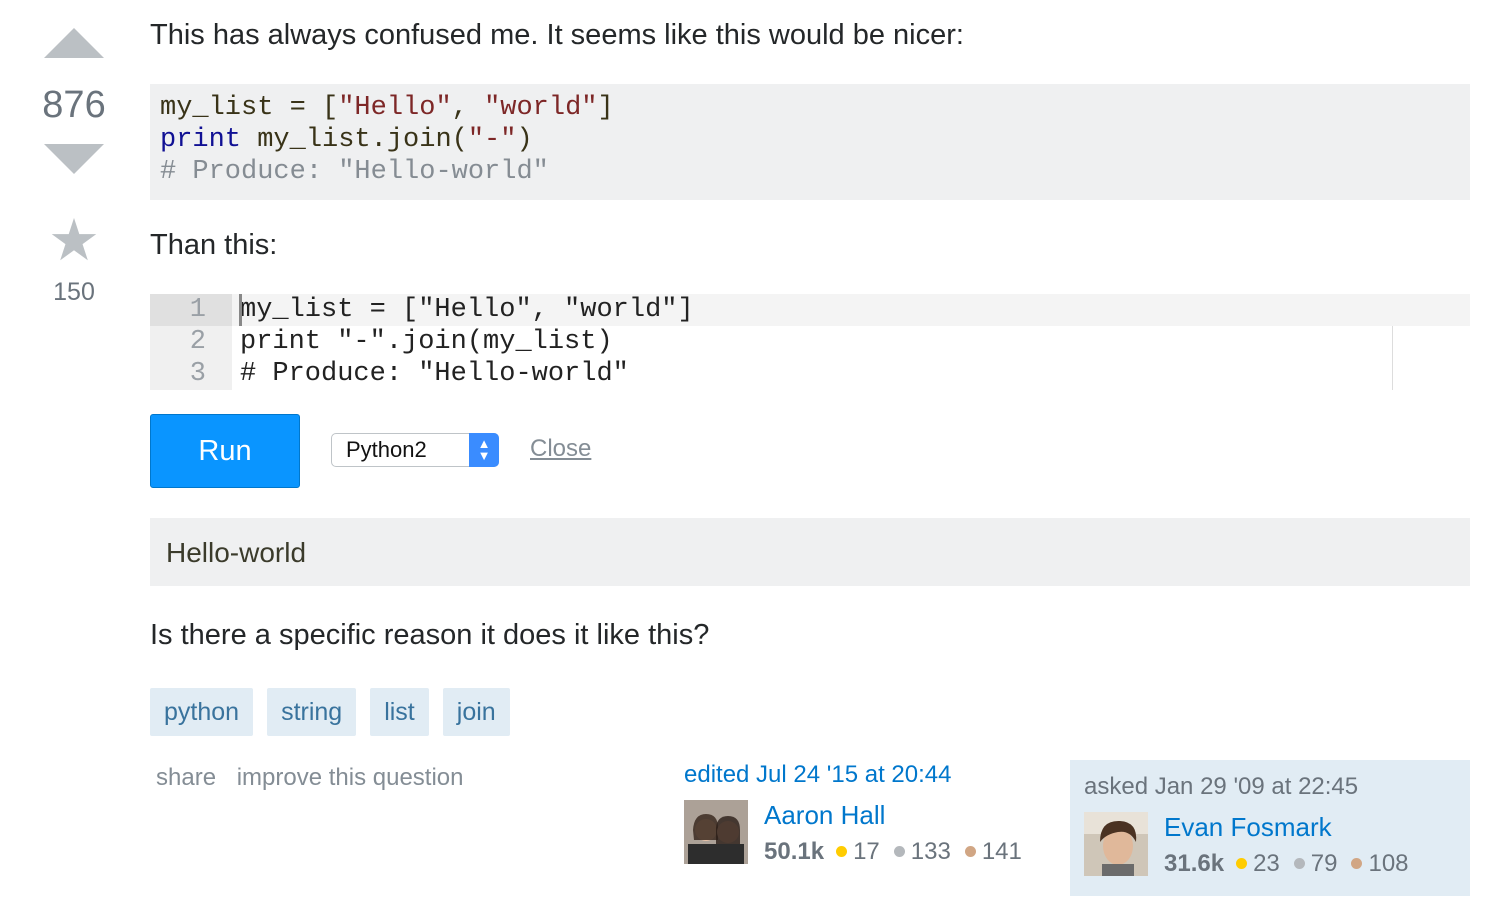 This screenshot has width=1498, height=922. I want to click on text-cursor, so click(240, 310).